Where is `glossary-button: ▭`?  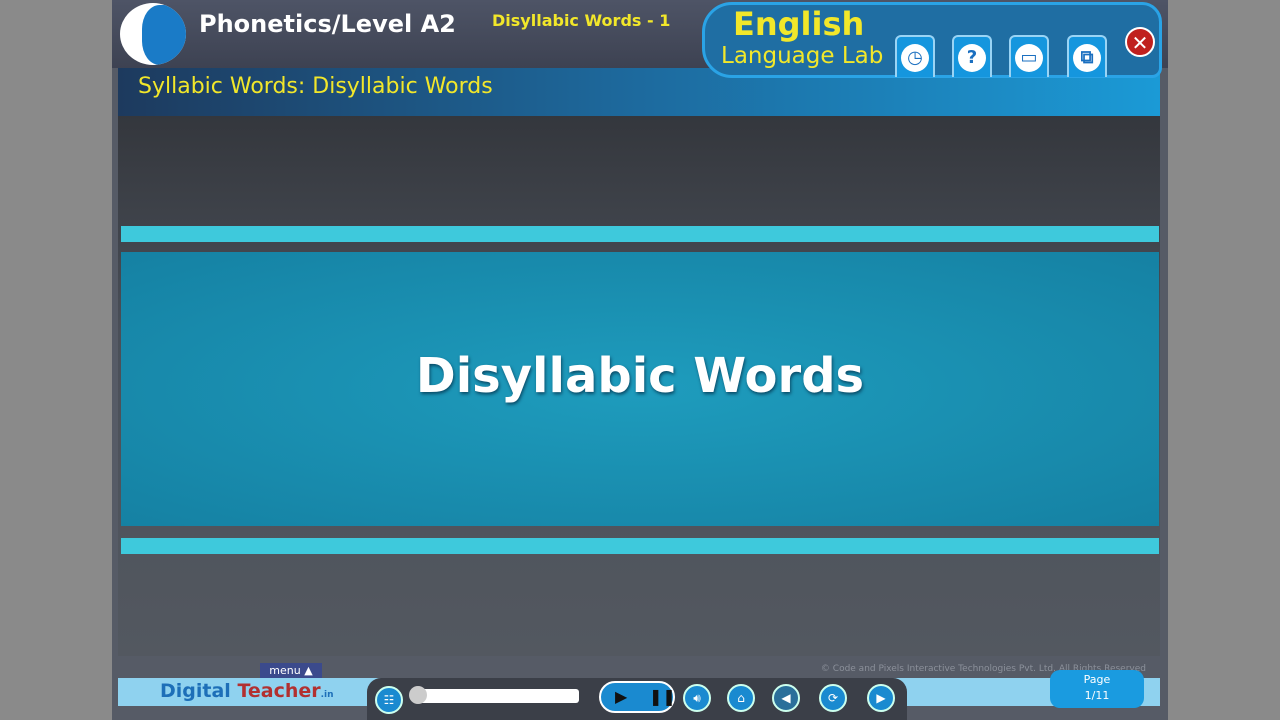 glossary-button: ▭ is located at coordinates (1029, 56).